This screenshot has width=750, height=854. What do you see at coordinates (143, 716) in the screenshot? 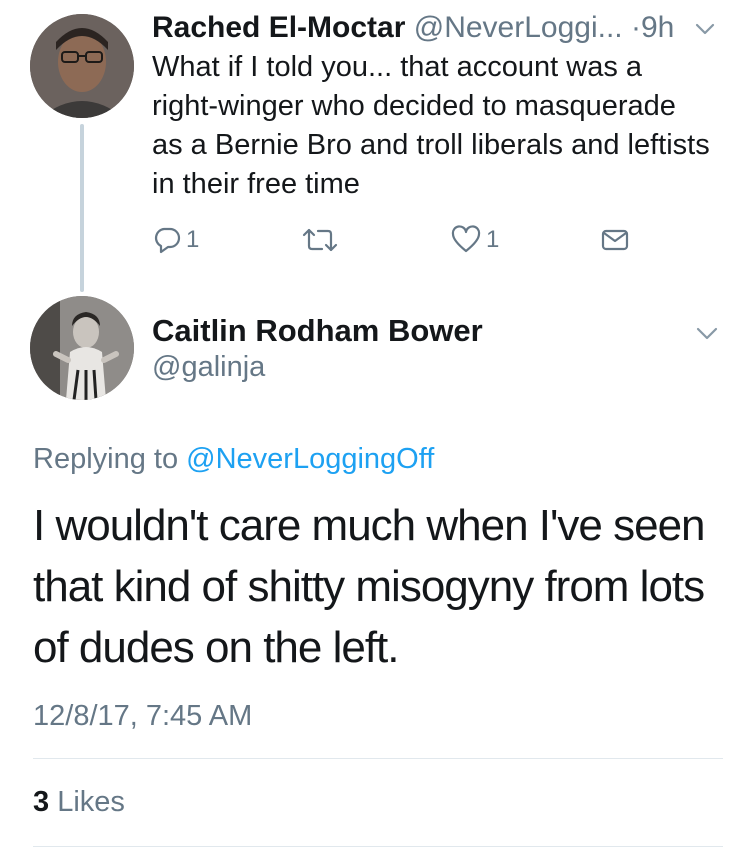
I see `main-tweet-timestamp: 12/8/17, 7:45 AM` at bounding box center [143, 716].